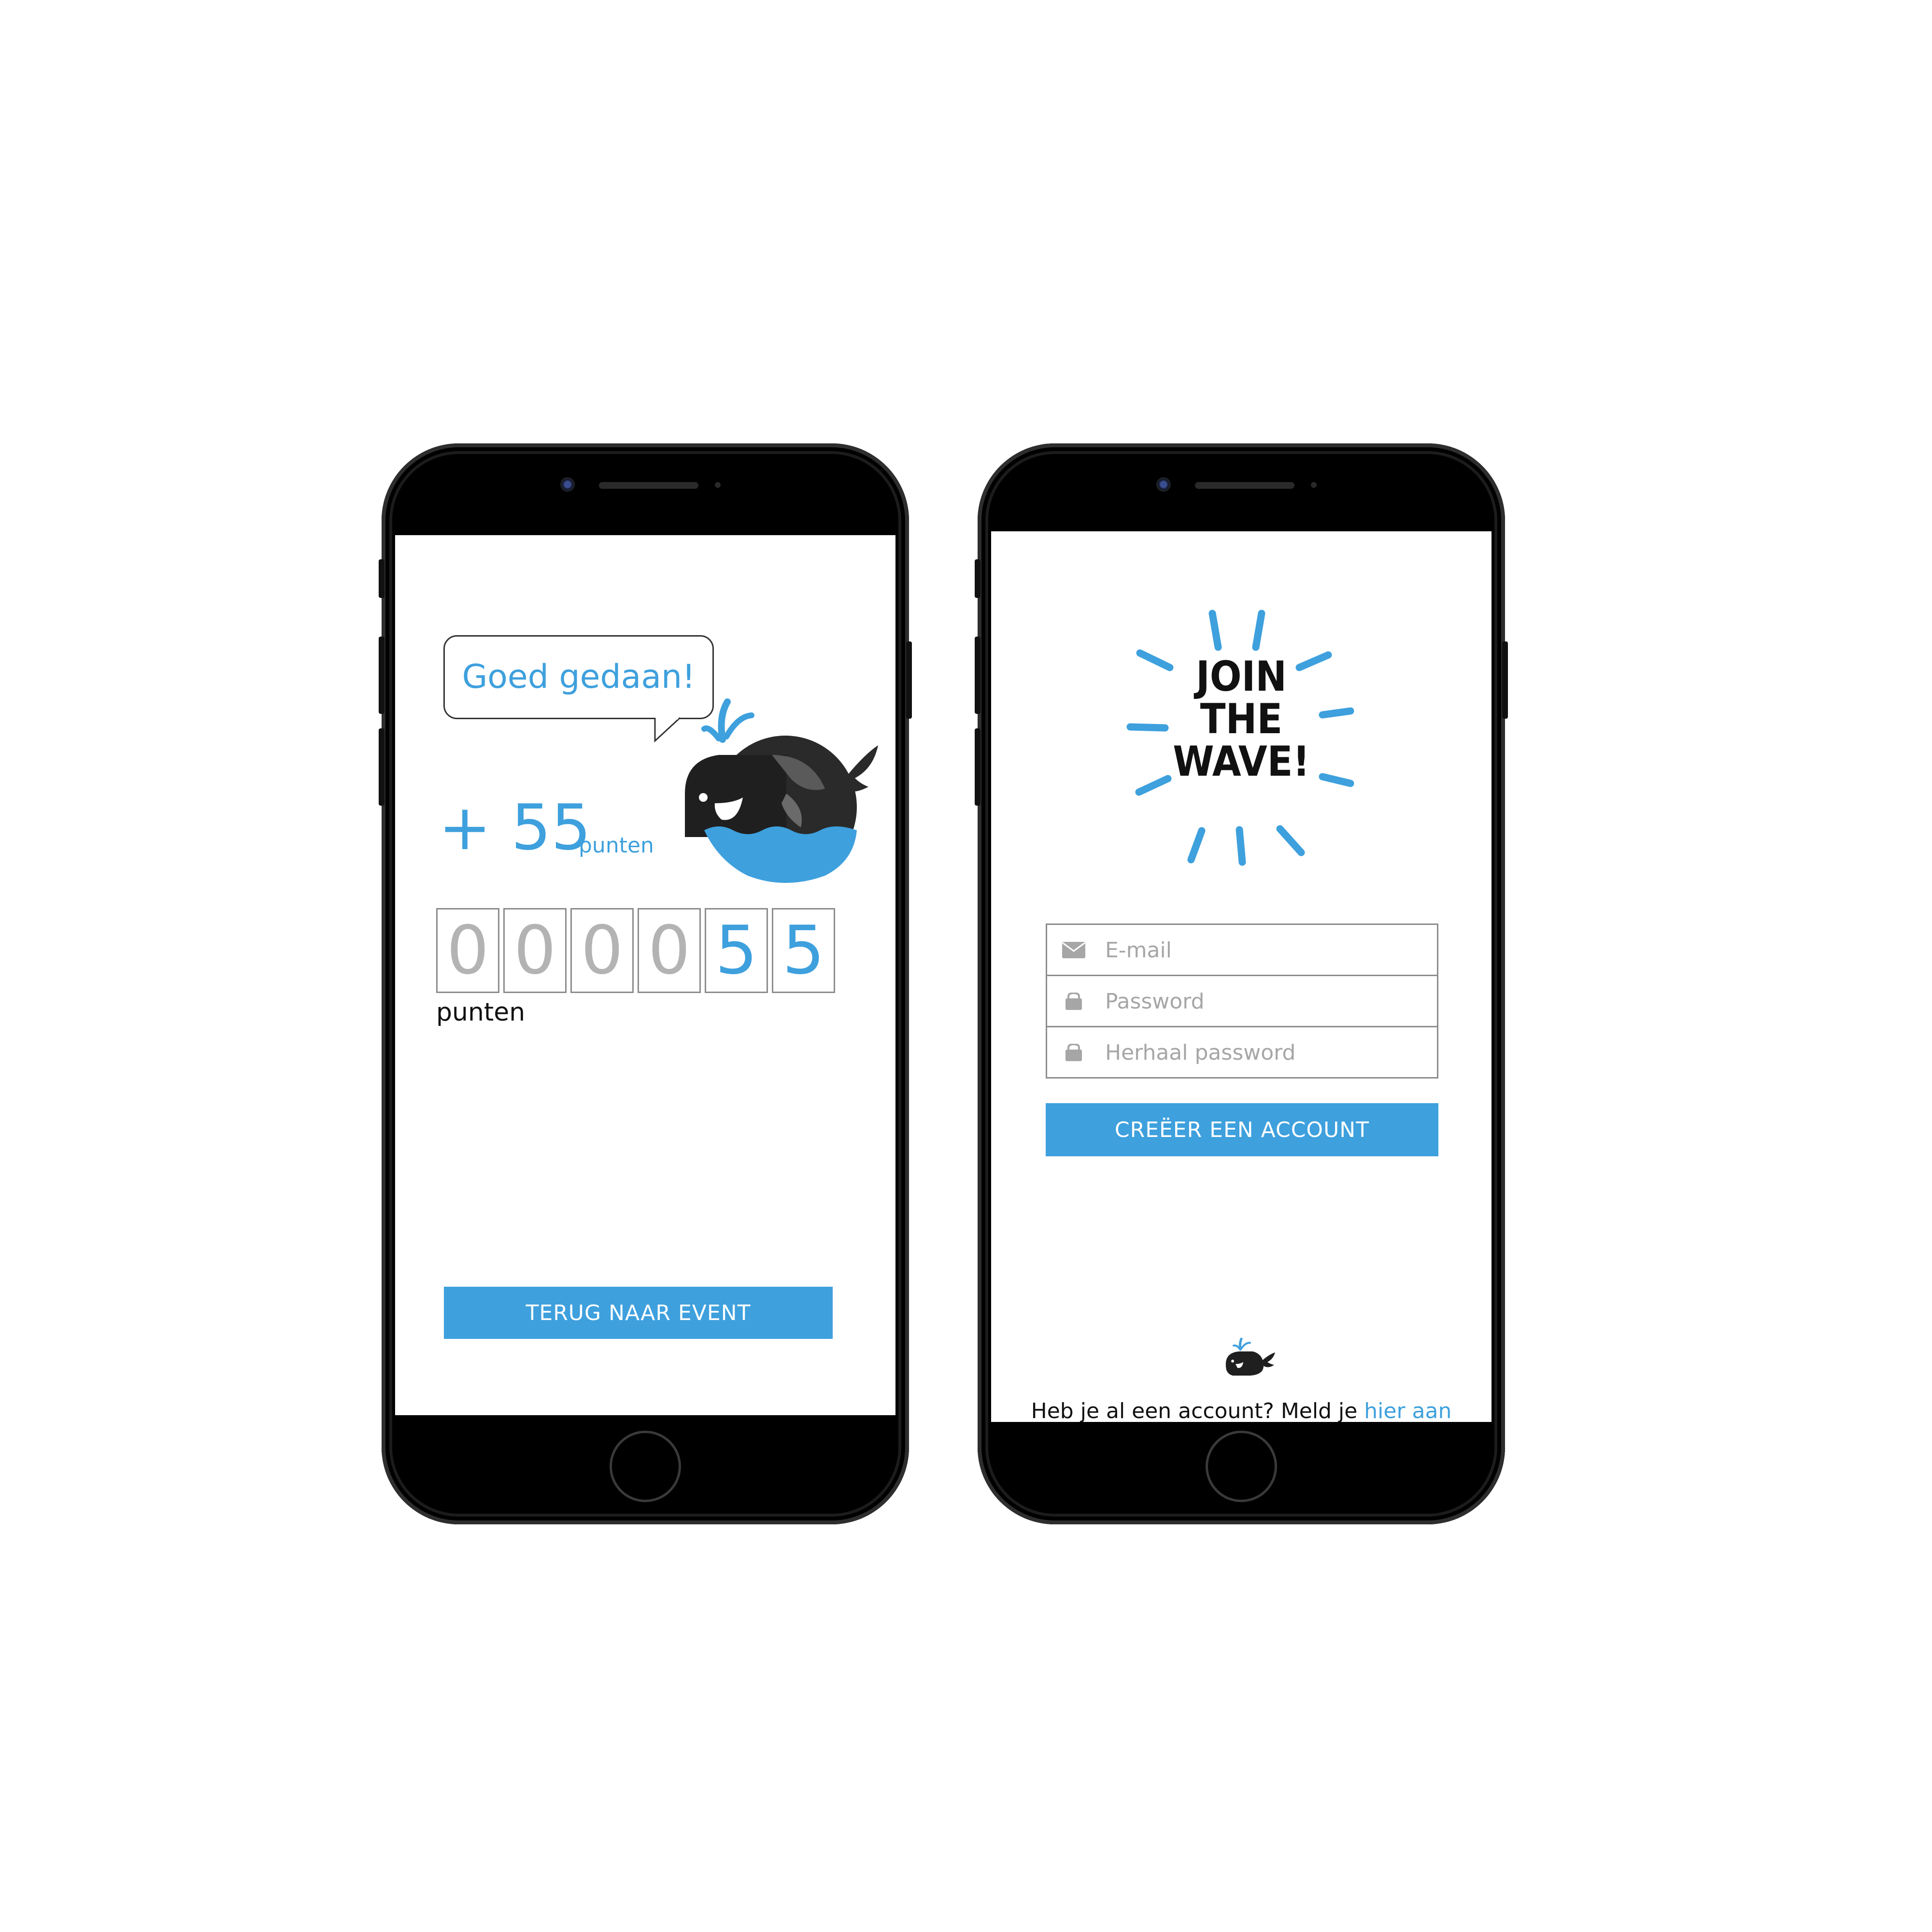 The width and height of the screenshot is (1932, 1932). I want to click on password-field, so click(1242, 1002).